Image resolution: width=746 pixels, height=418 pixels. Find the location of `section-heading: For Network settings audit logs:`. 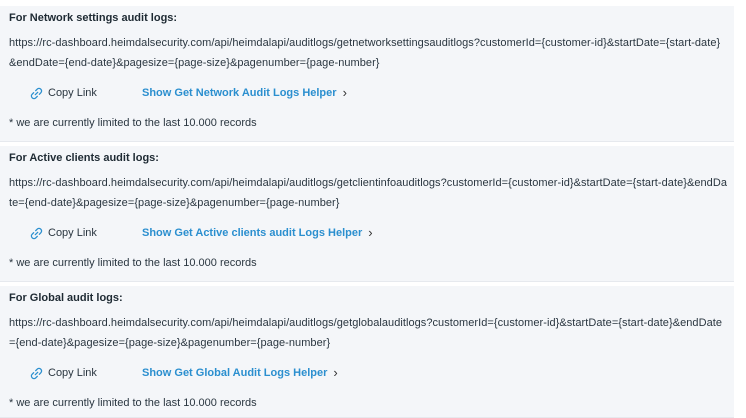

section-heading: For Network settings audit logs: is located at coordinates (93, 18).